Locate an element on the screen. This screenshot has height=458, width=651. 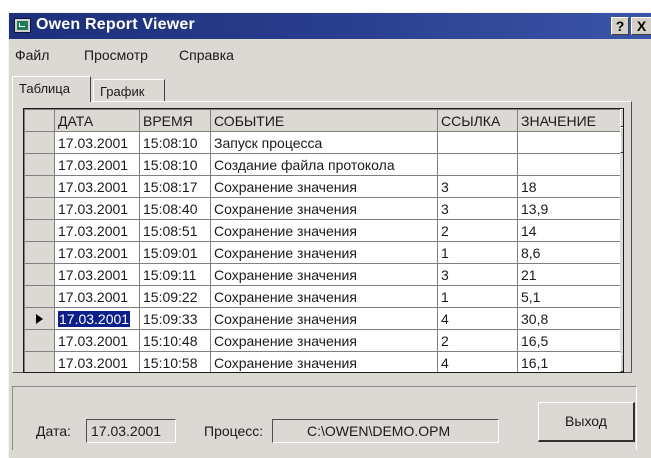
menu-file: Файл is located at coordinates (32, 55).